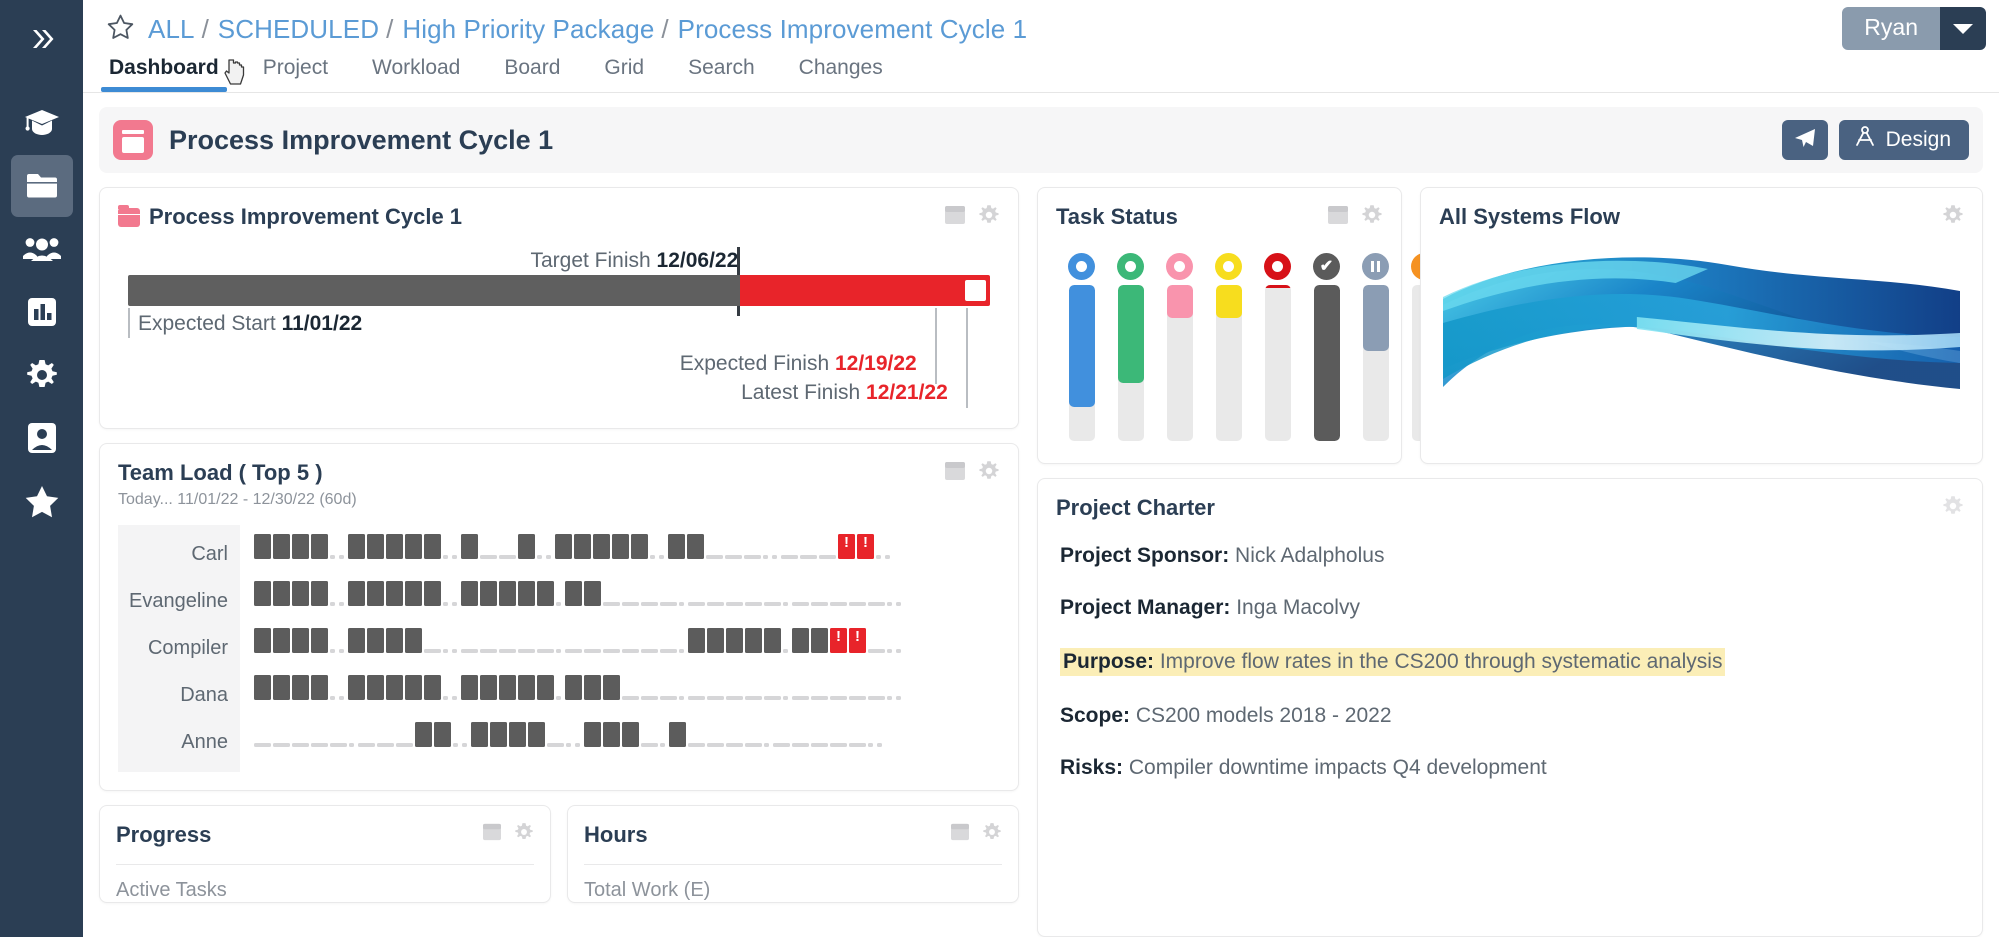 This screenshot has width=1999, height=937. I want to click on tab-dashboard: Dashboard, so click(164, 74).